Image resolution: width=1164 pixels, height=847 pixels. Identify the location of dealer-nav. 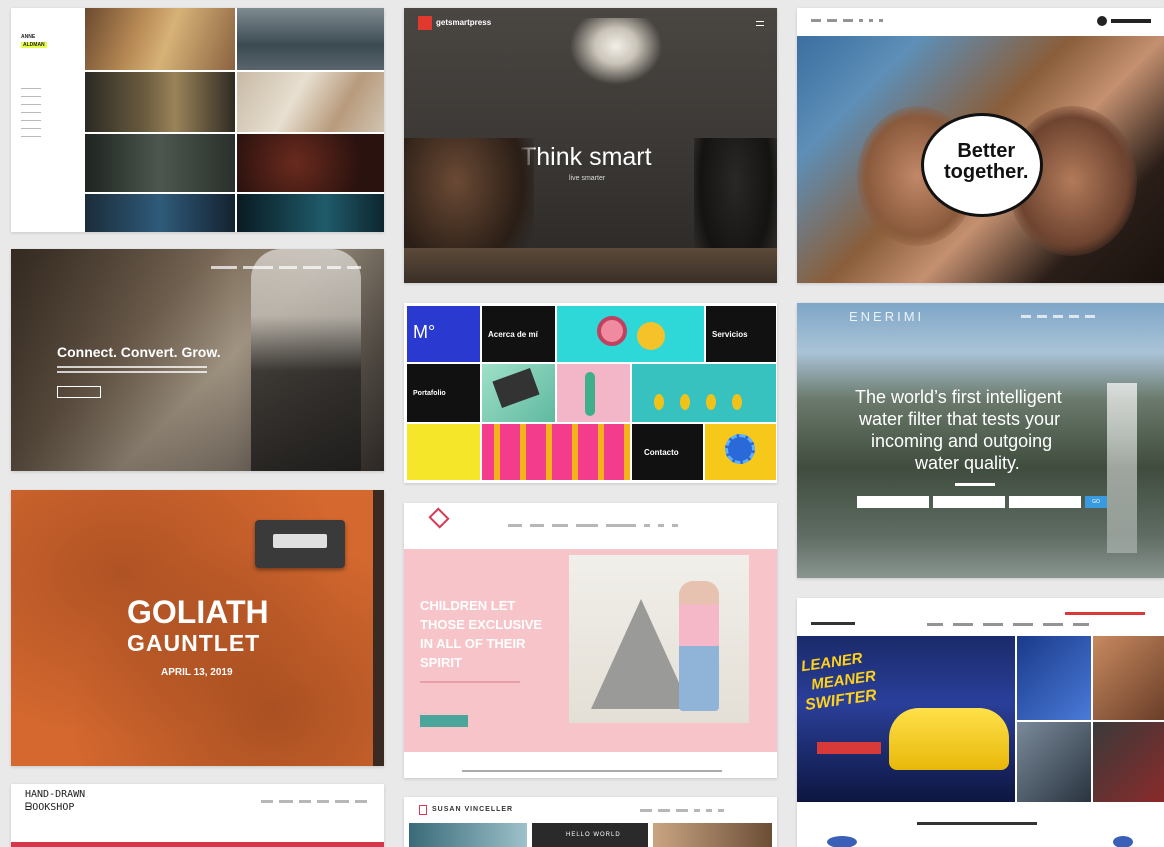
(1008, 624).